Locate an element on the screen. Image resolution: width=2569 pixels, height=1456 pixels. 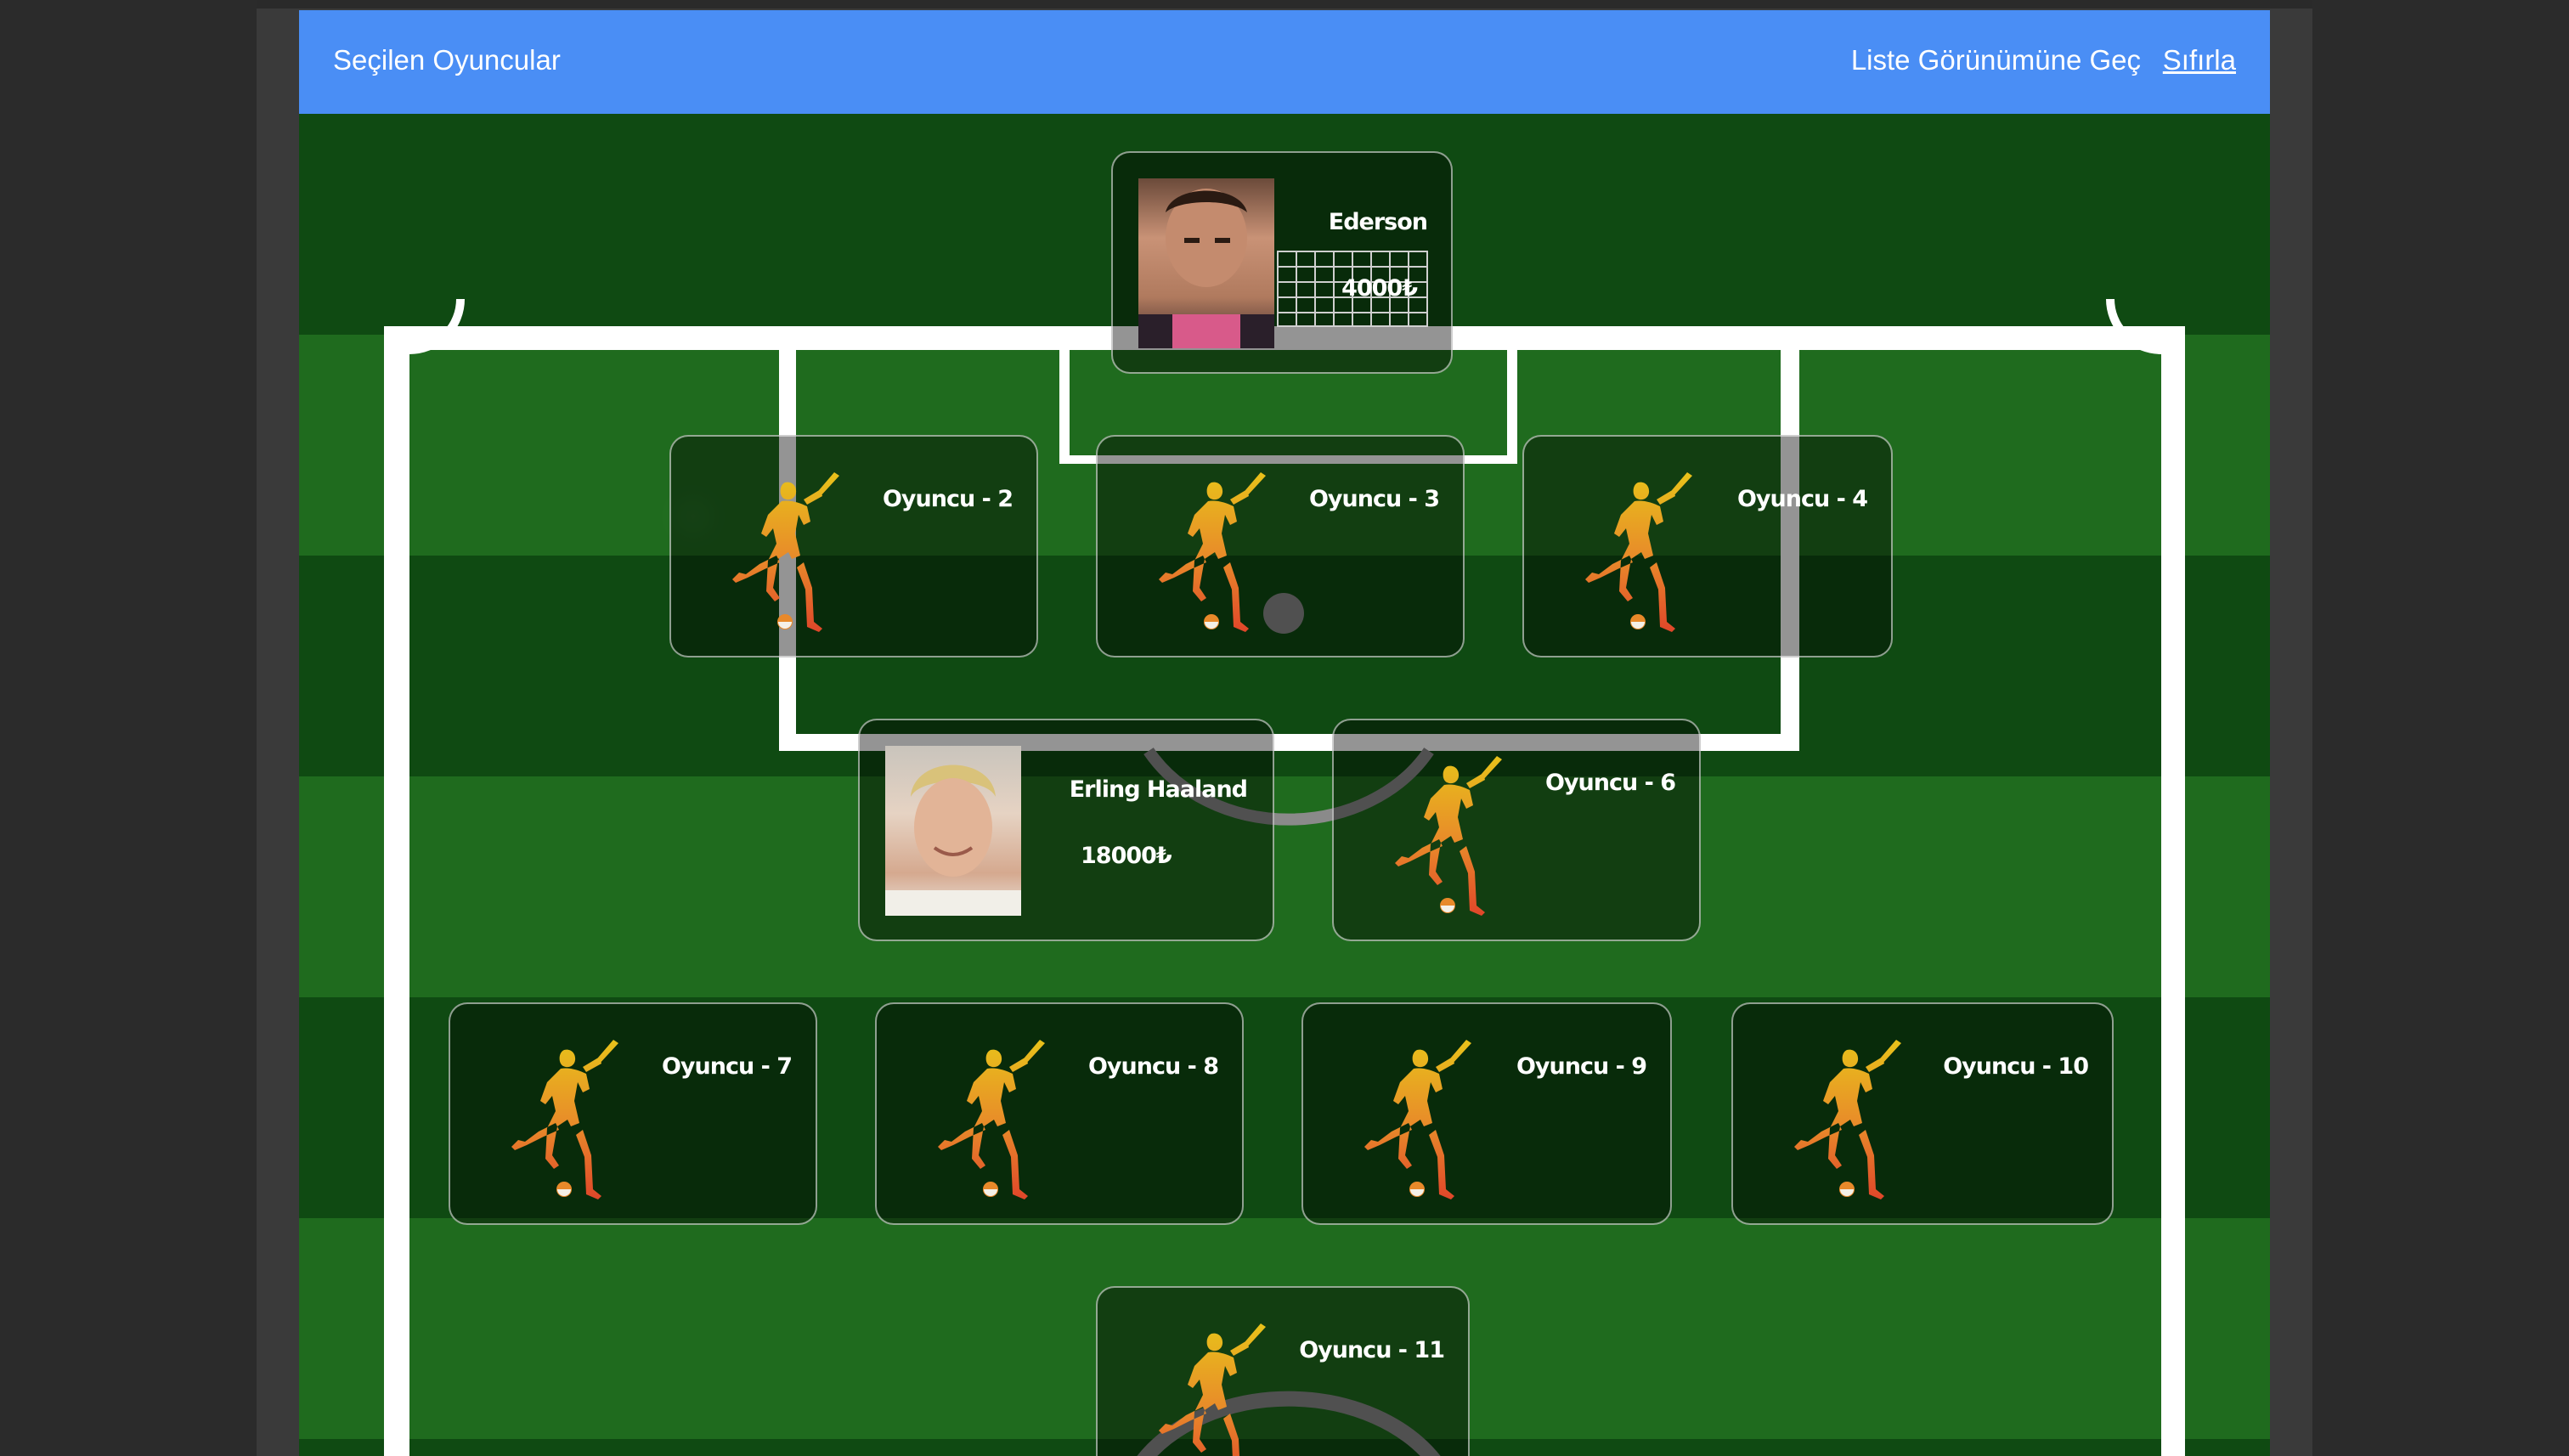
player-price: 4000₺ is located at coordinates (1380, 288).